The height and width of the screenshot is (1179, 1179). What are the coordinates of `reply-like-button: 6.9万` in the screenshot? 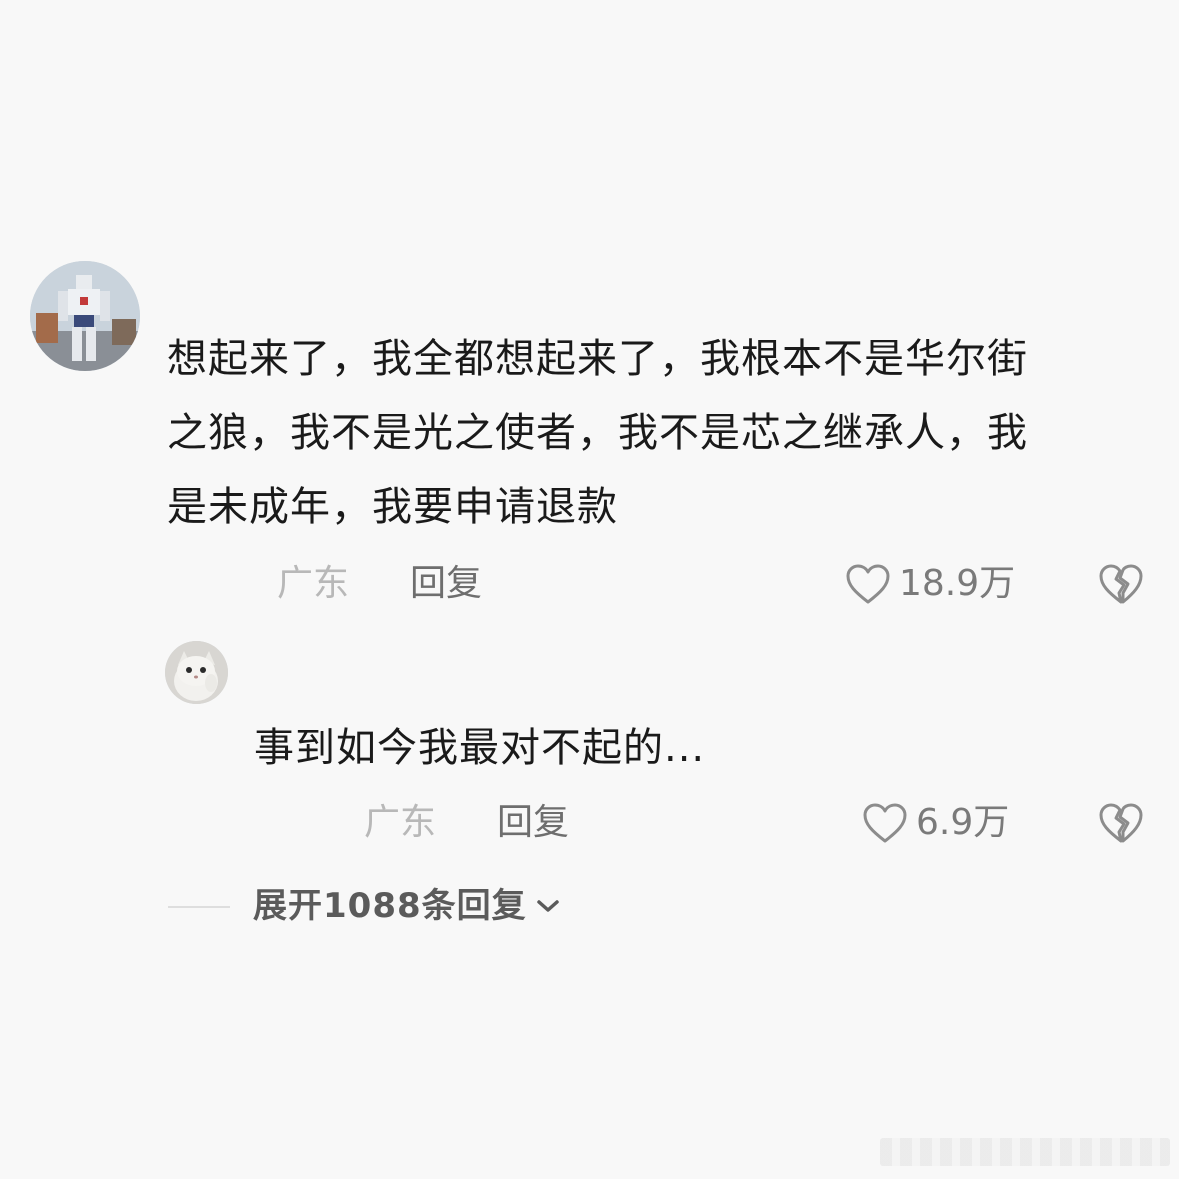 It's located at (935, 823).